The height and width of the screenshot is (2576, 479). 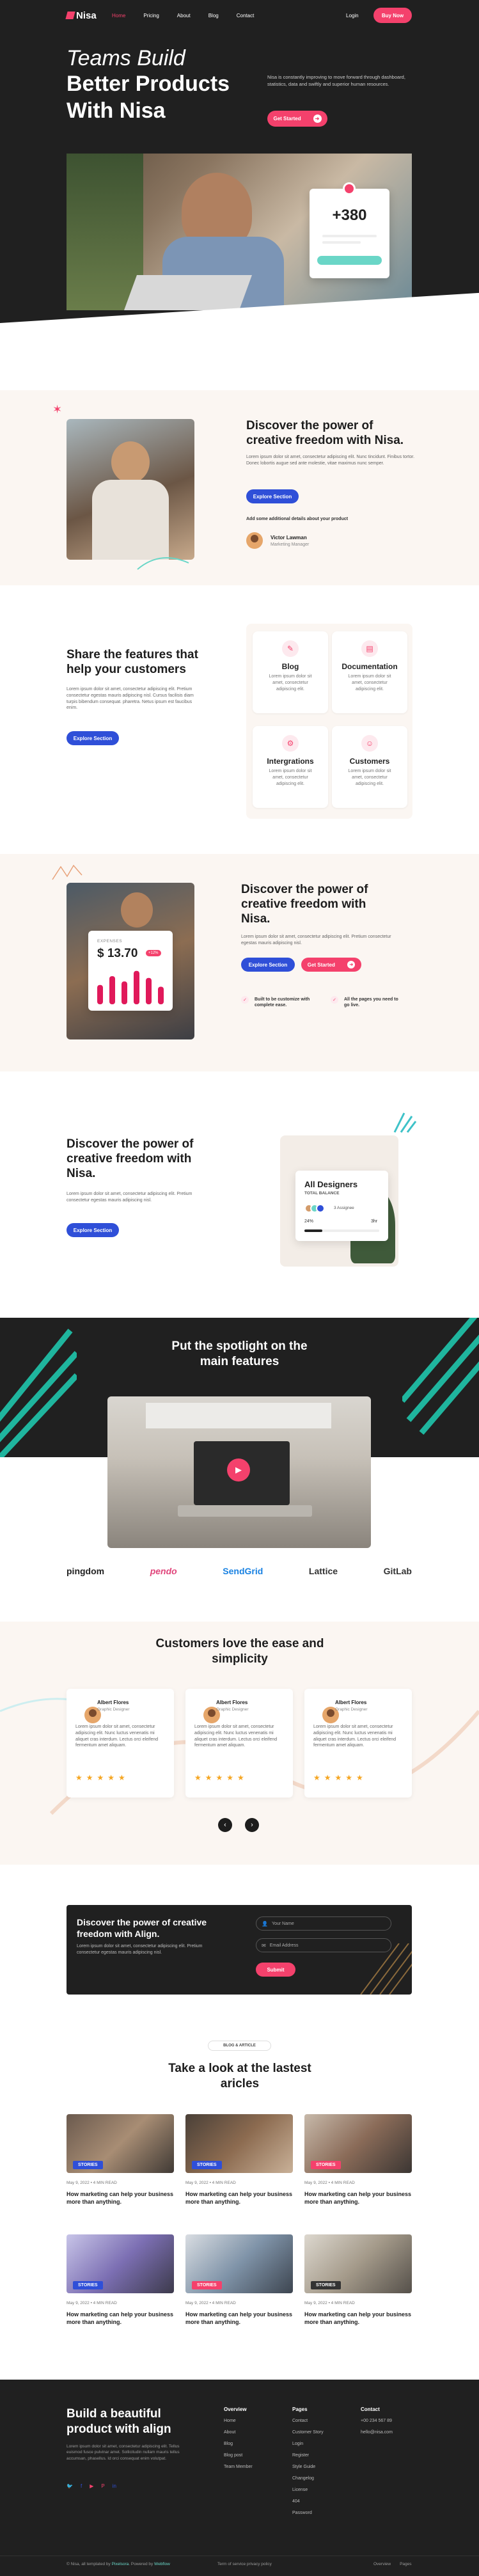 What do you see at coordinates (377, 2432) in the screenshot?
I see `footer-email: hello@nisa.com` at bounding box center [377, 2432].